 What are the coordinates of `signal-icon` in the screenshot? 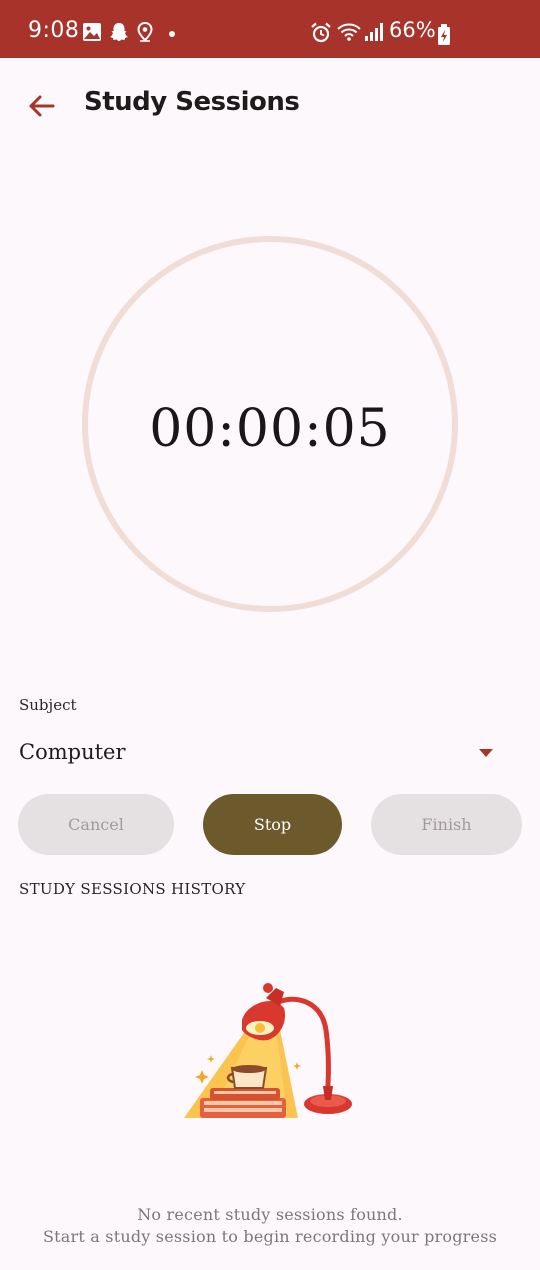 It's located at (374, 32).